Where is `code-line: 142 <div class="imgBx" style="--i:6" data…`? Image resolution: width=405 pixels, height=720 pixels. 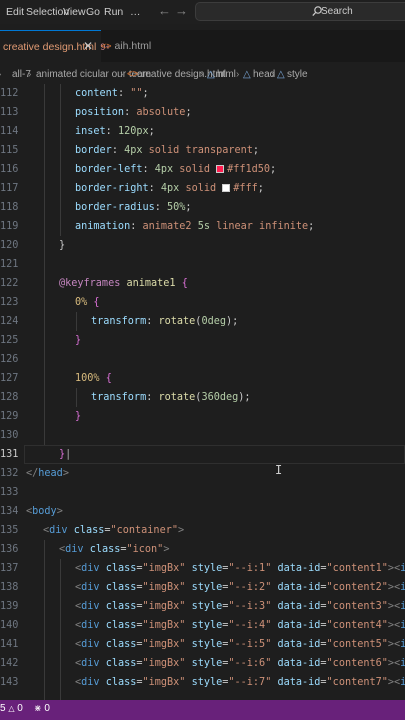 code-line: 142 <div class="imgBx" style="--i:6" data… is located at coordinates (202, 663).